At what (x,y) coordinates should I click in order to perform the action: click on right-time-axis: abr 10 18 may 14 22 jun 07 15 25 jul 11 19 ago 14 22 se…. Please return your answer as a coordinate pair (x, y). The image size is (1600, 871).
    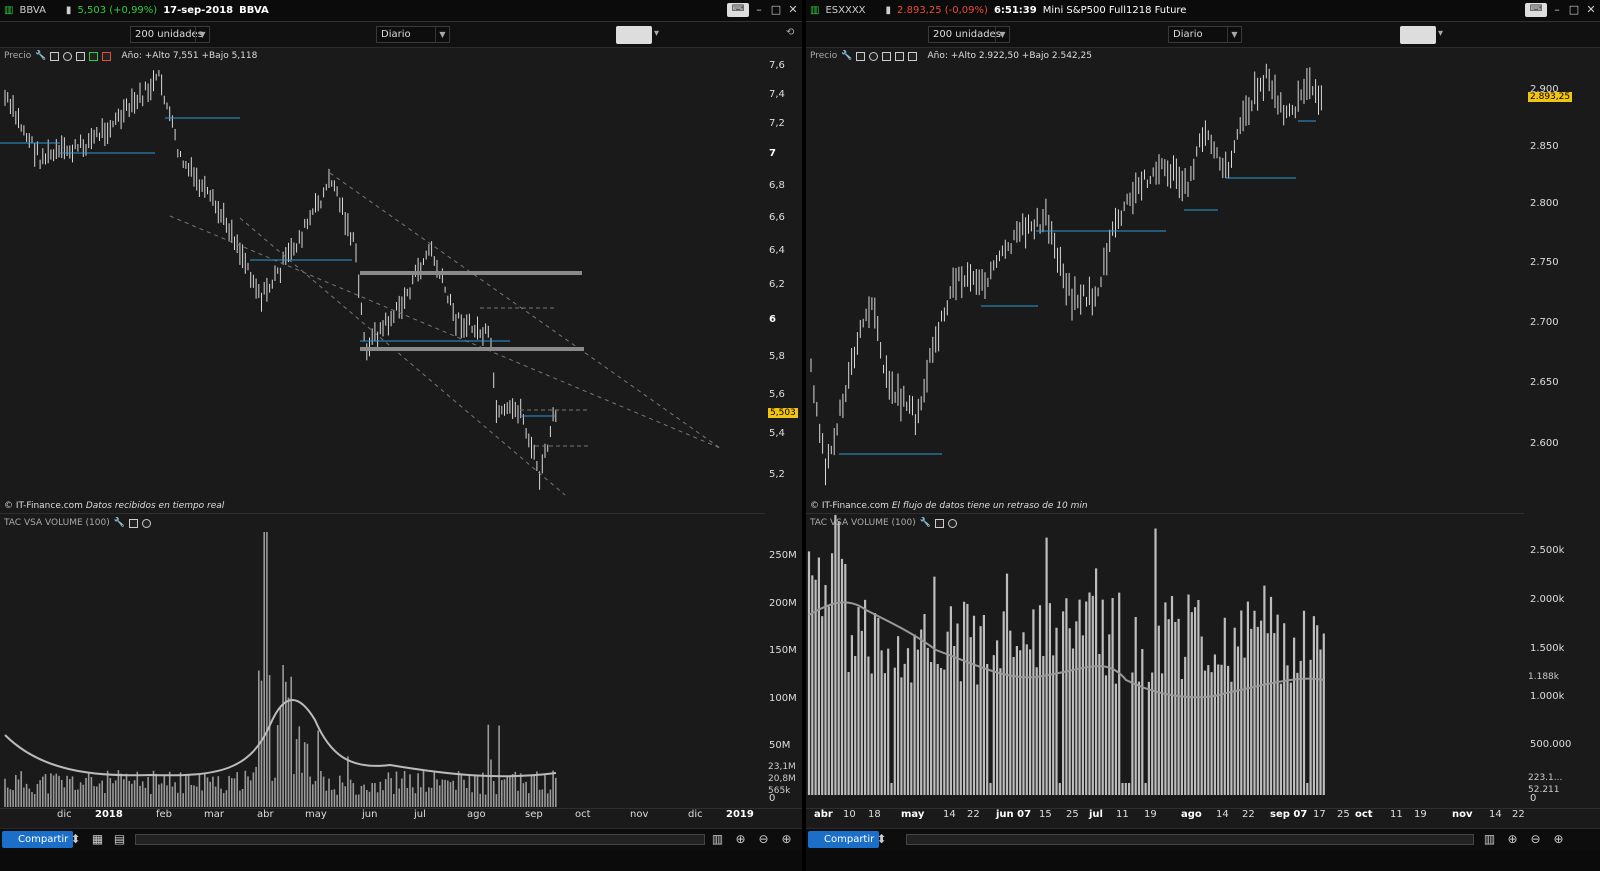
    Looking at the image, I should click on (1203, 818).